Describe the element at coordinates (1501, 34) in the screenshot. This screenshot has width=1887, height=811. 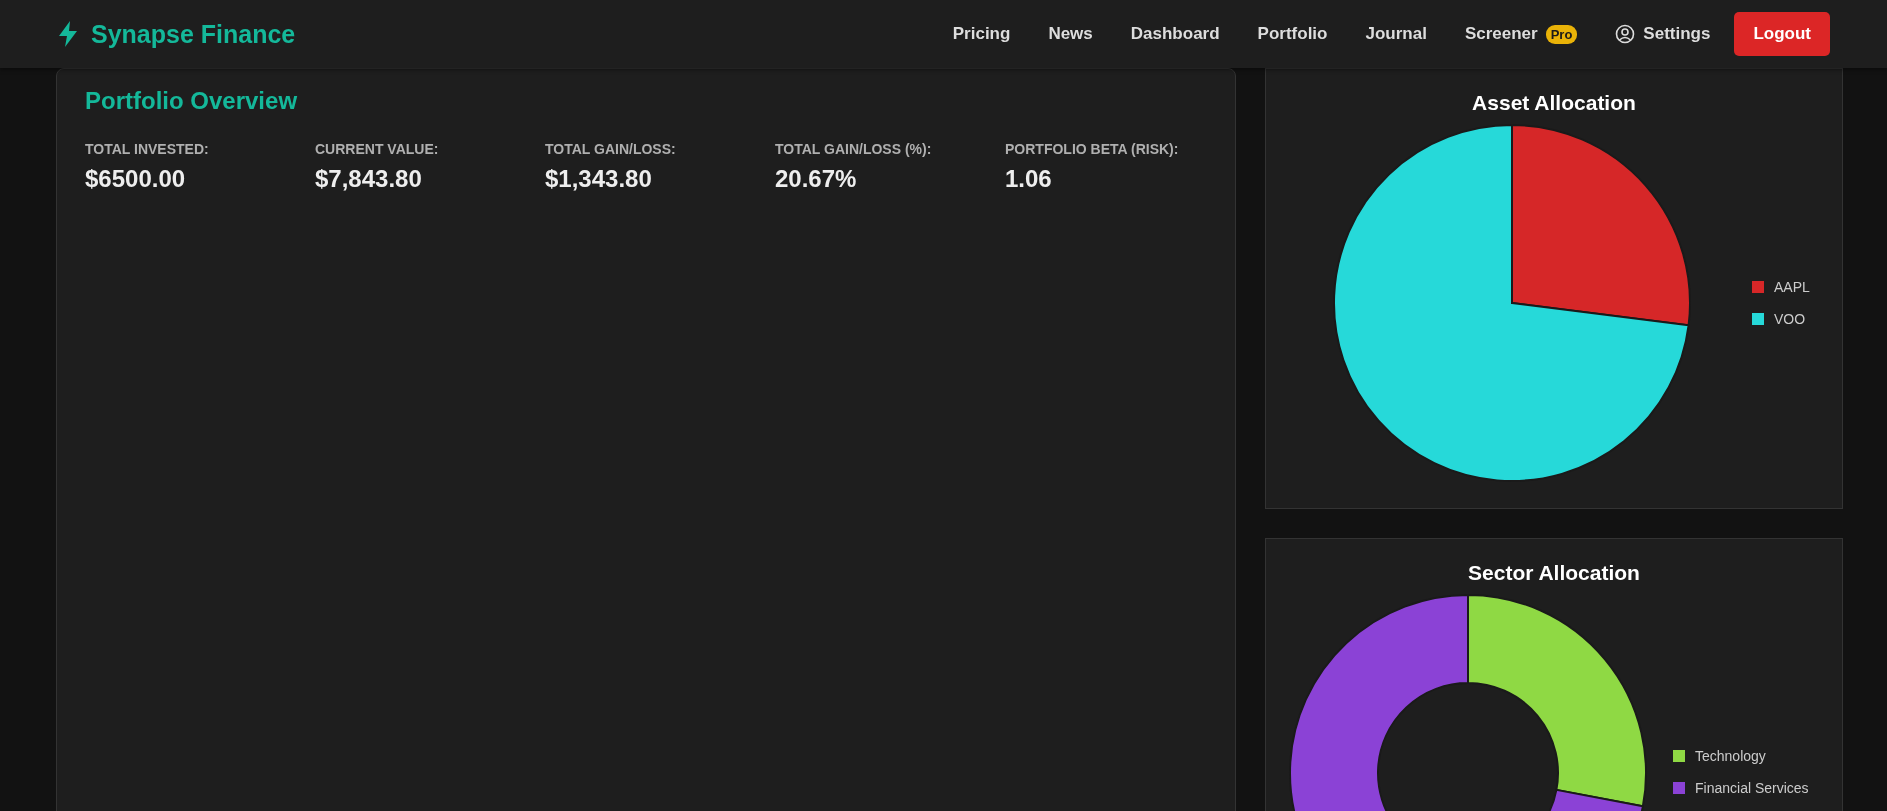
I see `nav-link: Screener` at that location.